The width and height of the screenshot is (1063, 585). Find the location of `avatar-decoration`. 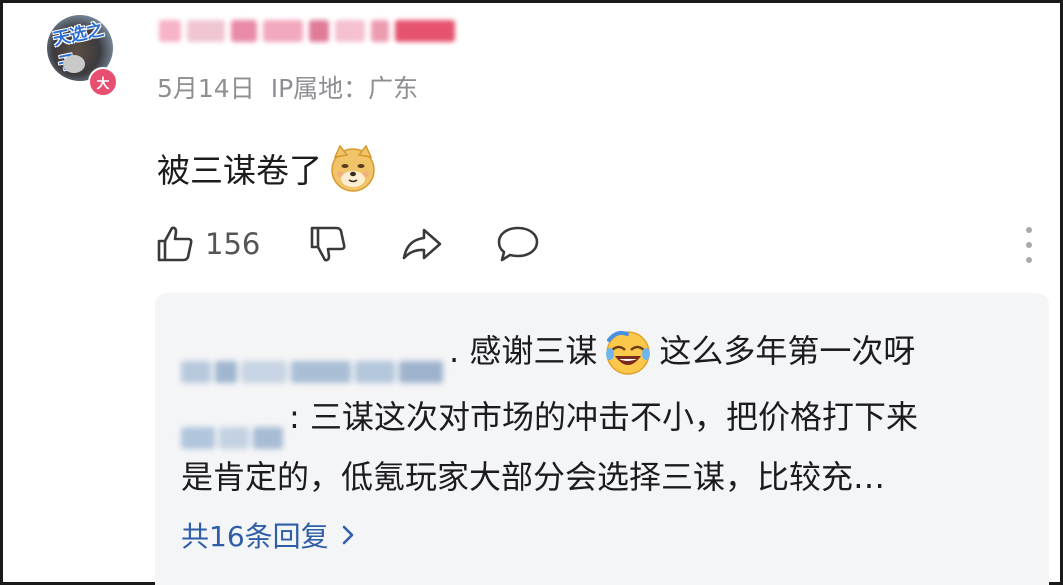

avatar-decoration is located at coordinates (74, 64).